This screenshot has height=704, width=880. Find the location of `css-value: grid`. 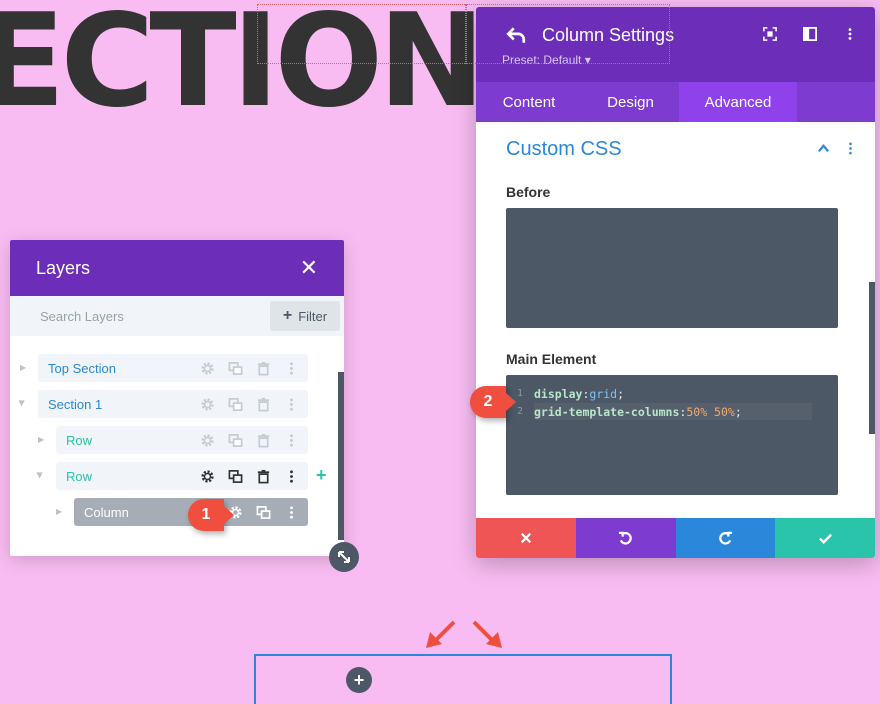

css-value: grid is located at coordinates (603, 393).